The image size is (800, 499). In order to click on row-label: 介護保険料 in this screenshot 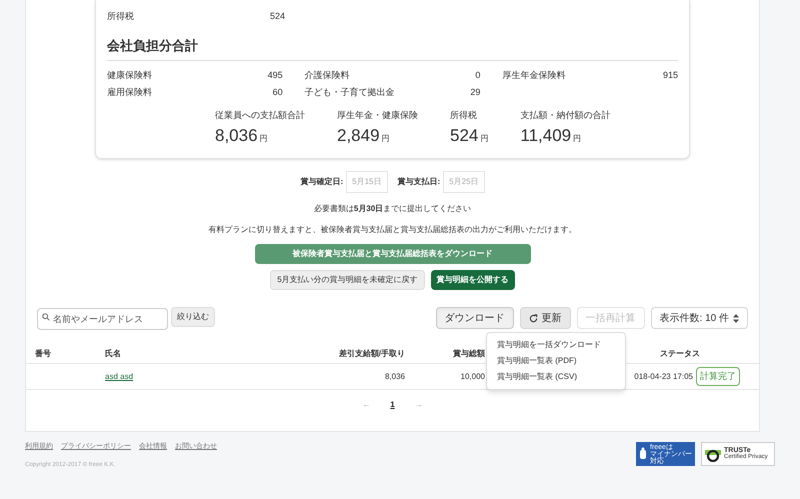, I will do `click(327, 75)`.